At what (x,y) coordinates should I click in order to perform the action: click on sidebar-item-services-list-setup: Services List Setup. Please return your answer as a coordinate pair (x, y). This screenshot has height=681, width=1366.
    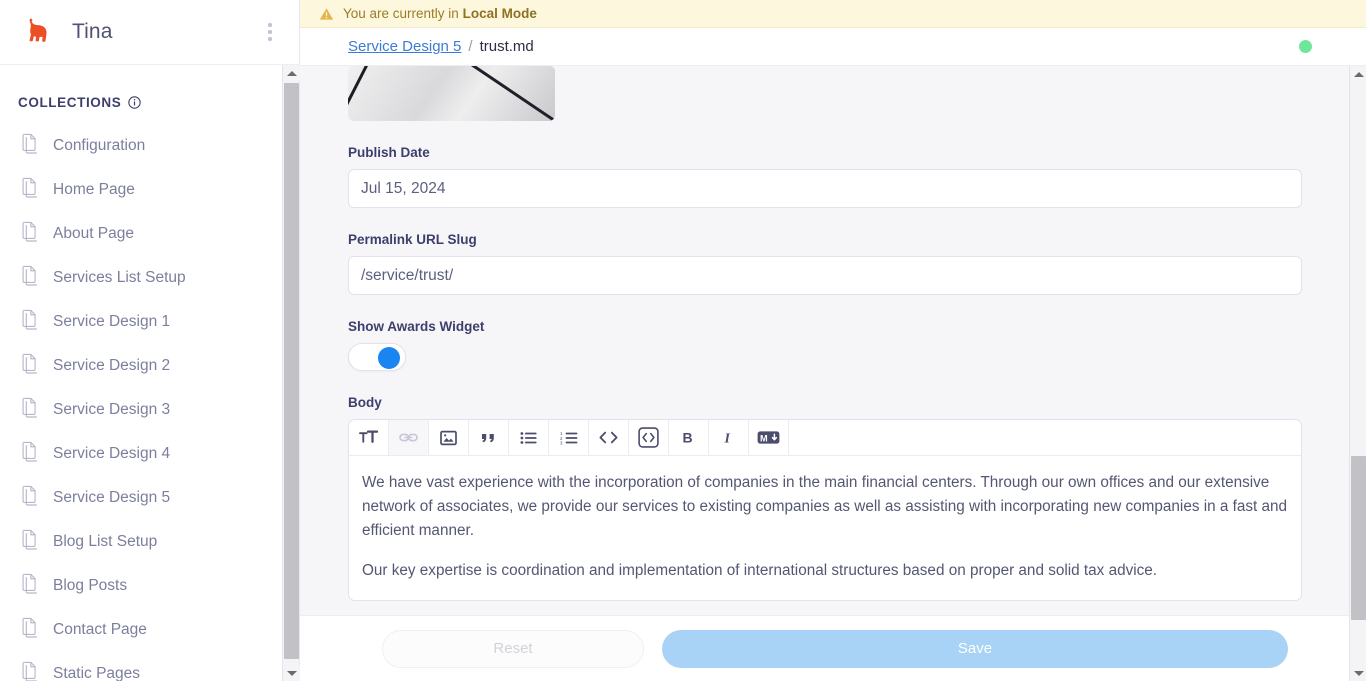
    Looking at the image, I should click on (141, 278).